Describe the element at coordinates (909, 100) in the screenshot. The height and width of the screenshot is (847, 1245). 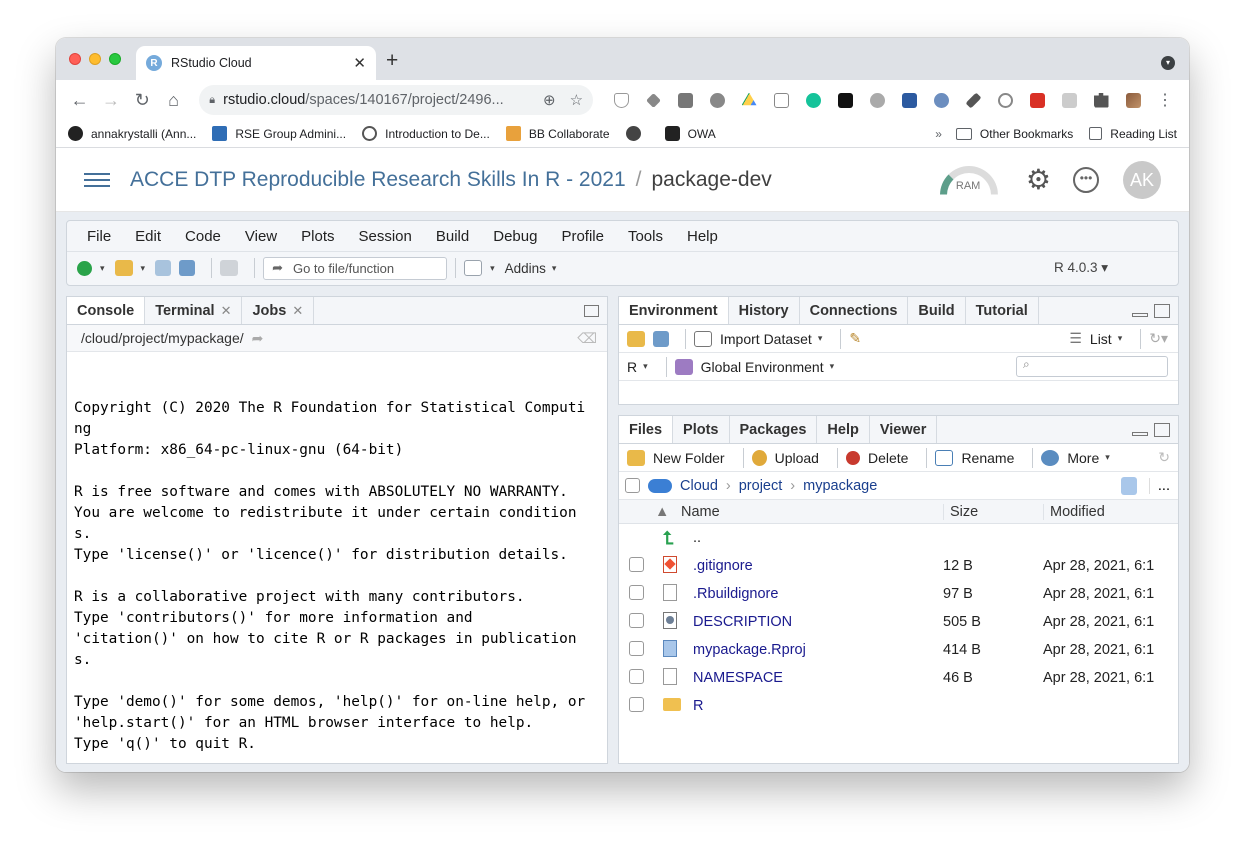
I see `museum-extension-icon` at that location.